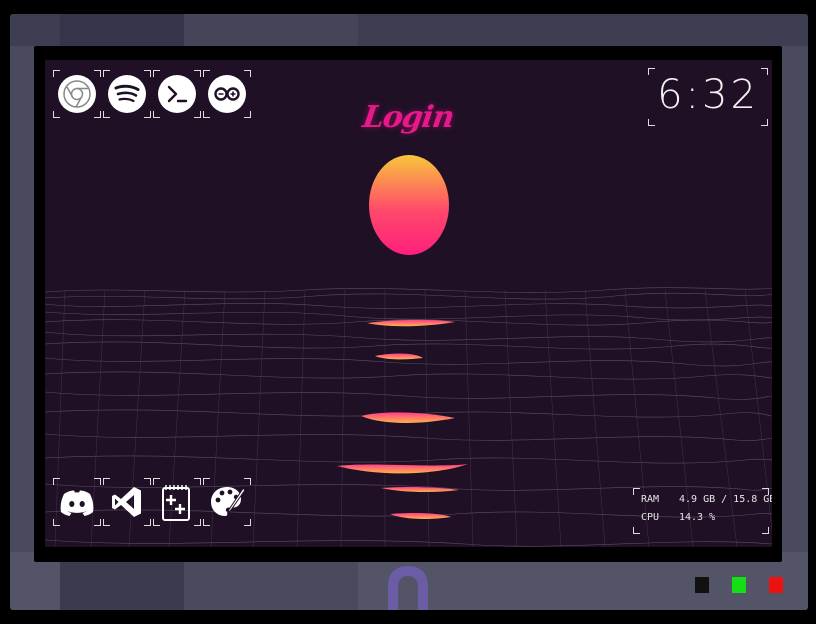 The width and height of the screenshot is (816, 624). Describe the element at coordinates (678, 517) in the screenshot. I see `cpu-stat: CPU 14.3 %` at that location.